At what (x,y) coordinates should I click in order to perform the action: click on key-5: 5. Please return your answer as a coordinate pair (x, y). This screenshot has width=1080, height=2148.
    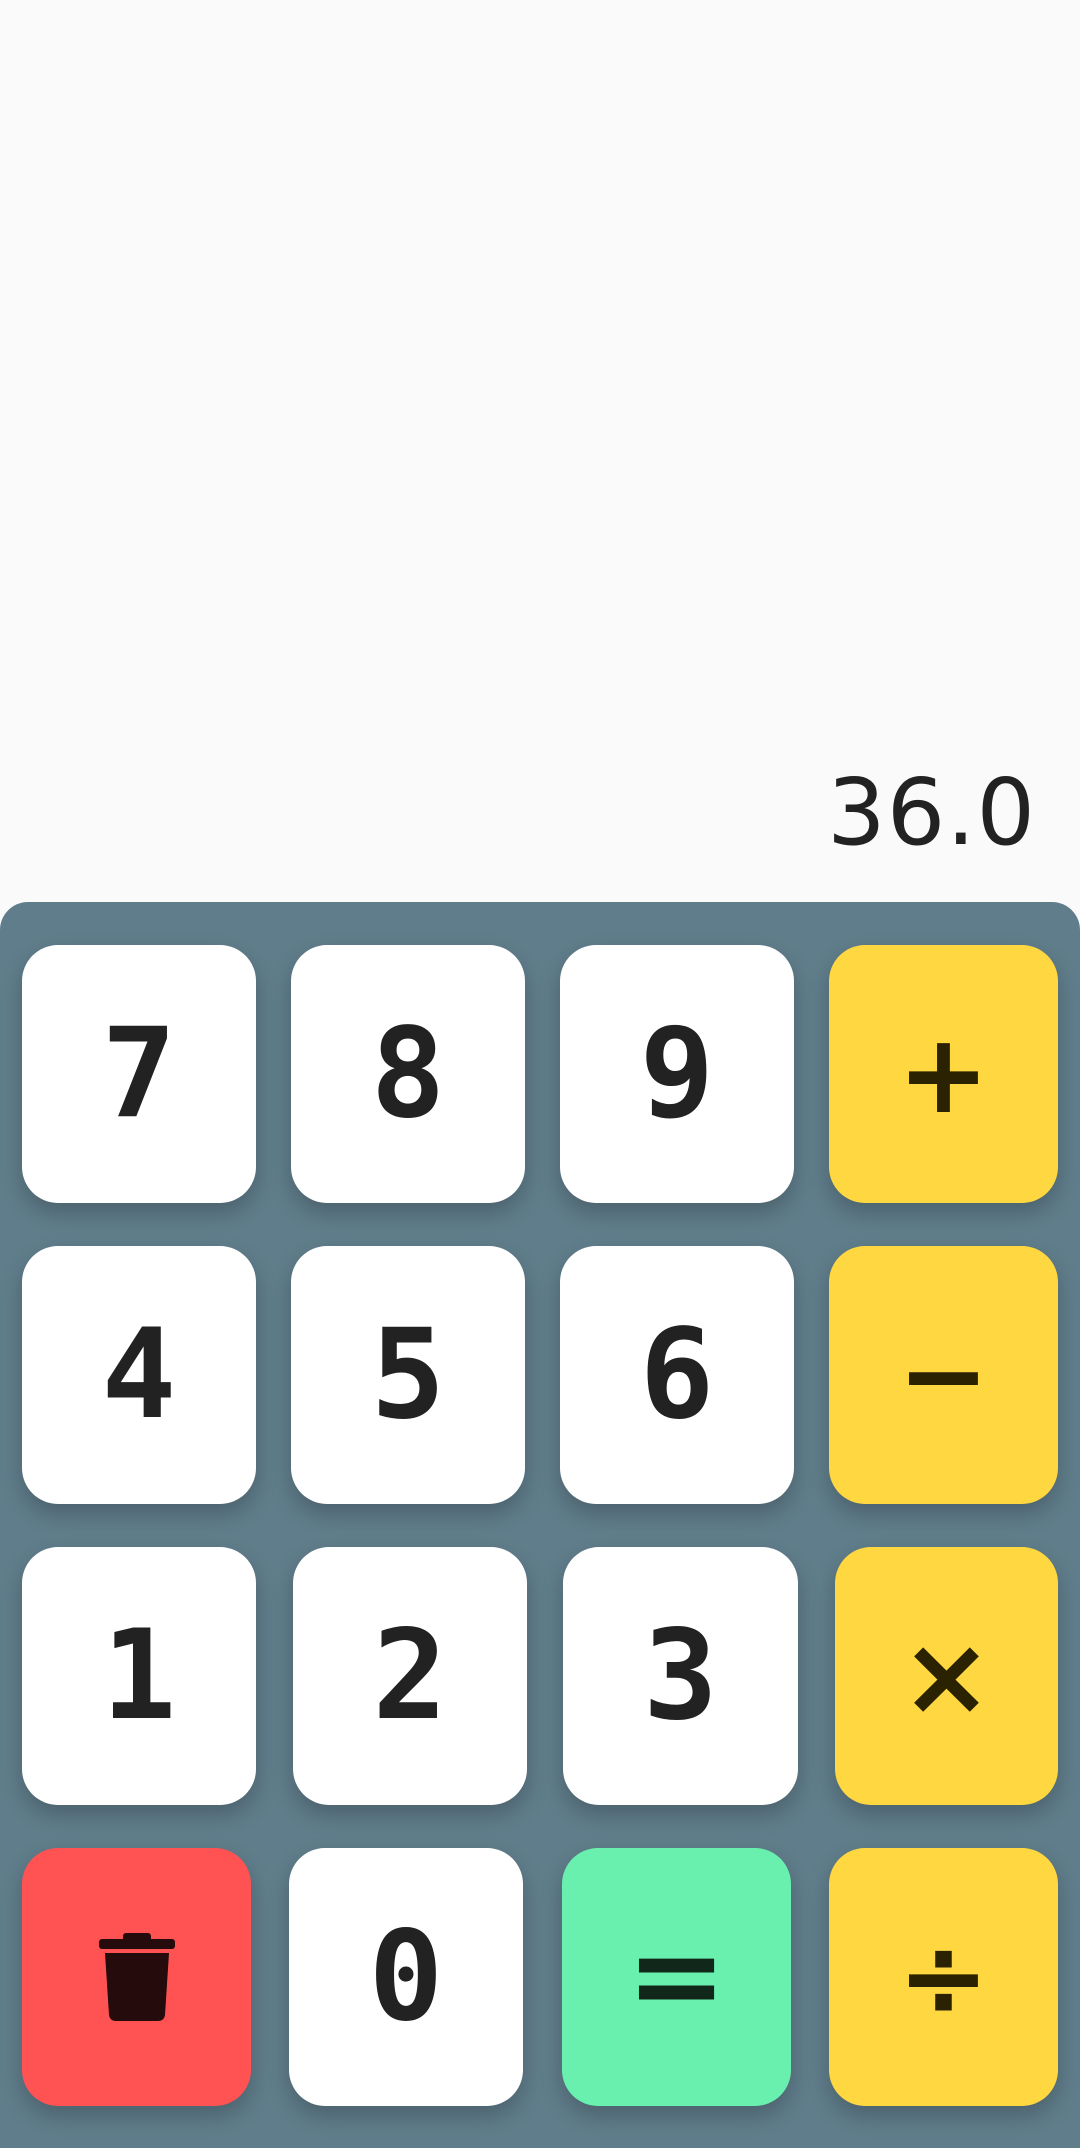
    Looking at the image, I should click on (408, 1375).